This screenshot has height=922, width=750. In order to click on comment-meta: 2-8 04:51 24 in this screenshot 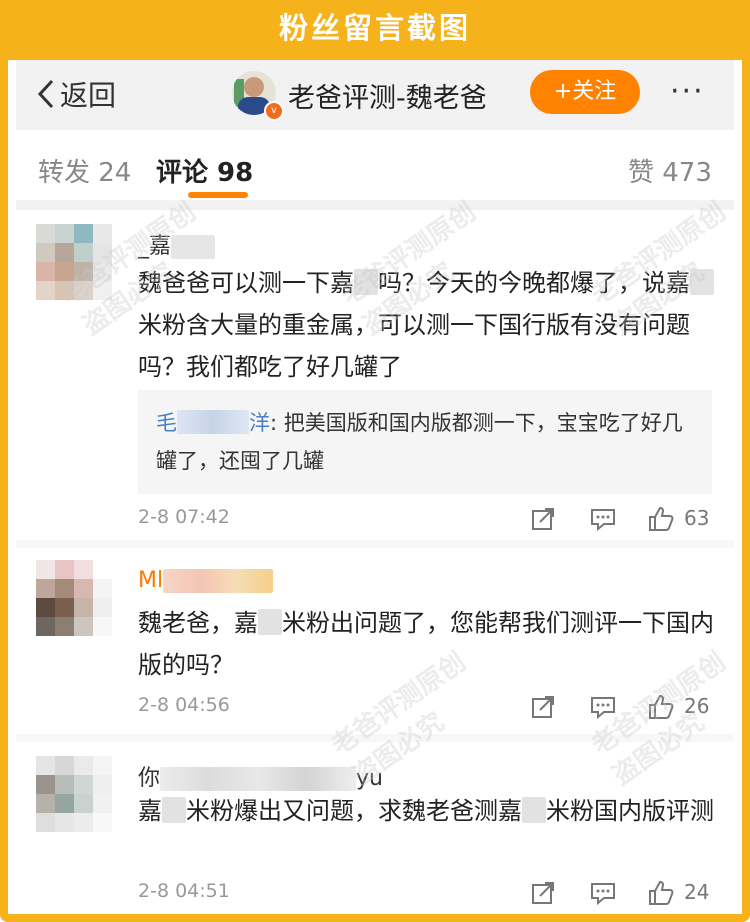, I will do `click(431, 895)`.